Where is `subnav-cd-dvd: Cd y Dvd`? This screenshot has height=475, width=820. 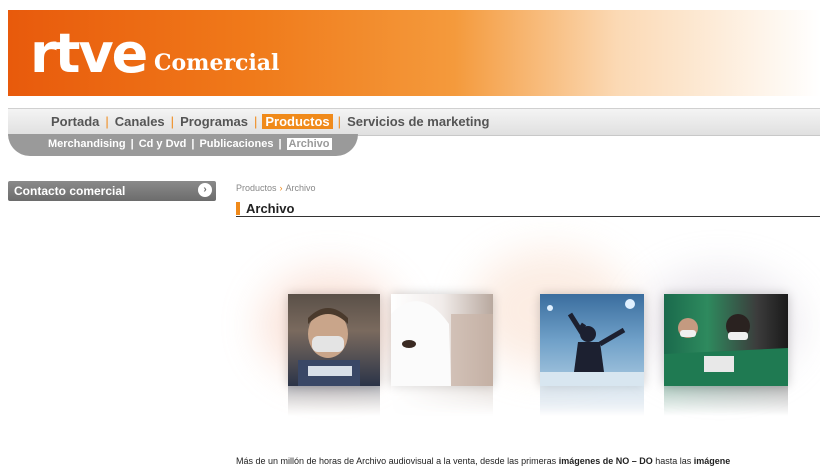 subnav-cd-dvd: Cd y Dvd is located at coordinates (163, 144).